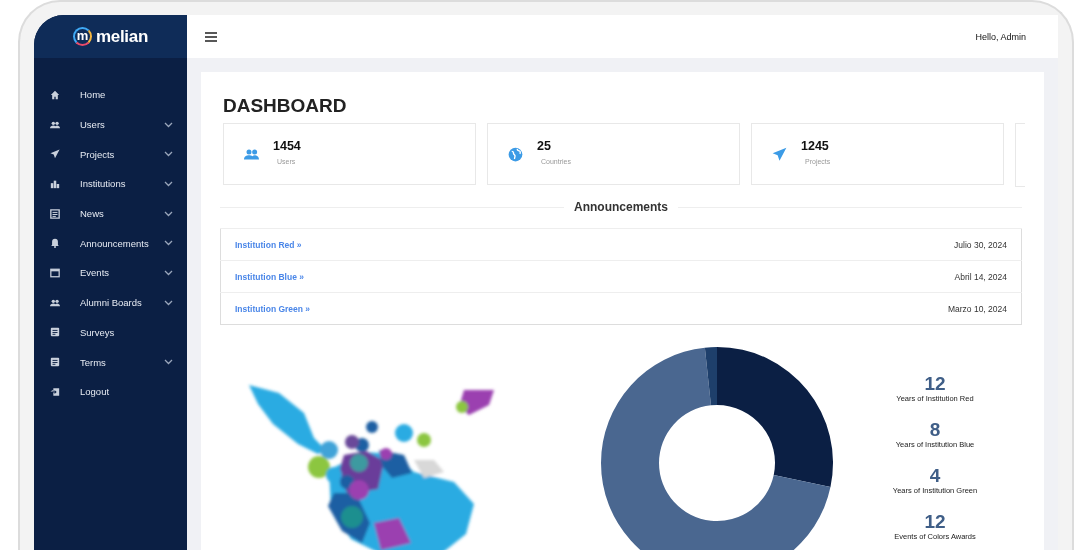  What do you see at coordinates (110, 391) in the screenshot?
I see `sidebar-item: Logout` at bounding box center [110, 391].